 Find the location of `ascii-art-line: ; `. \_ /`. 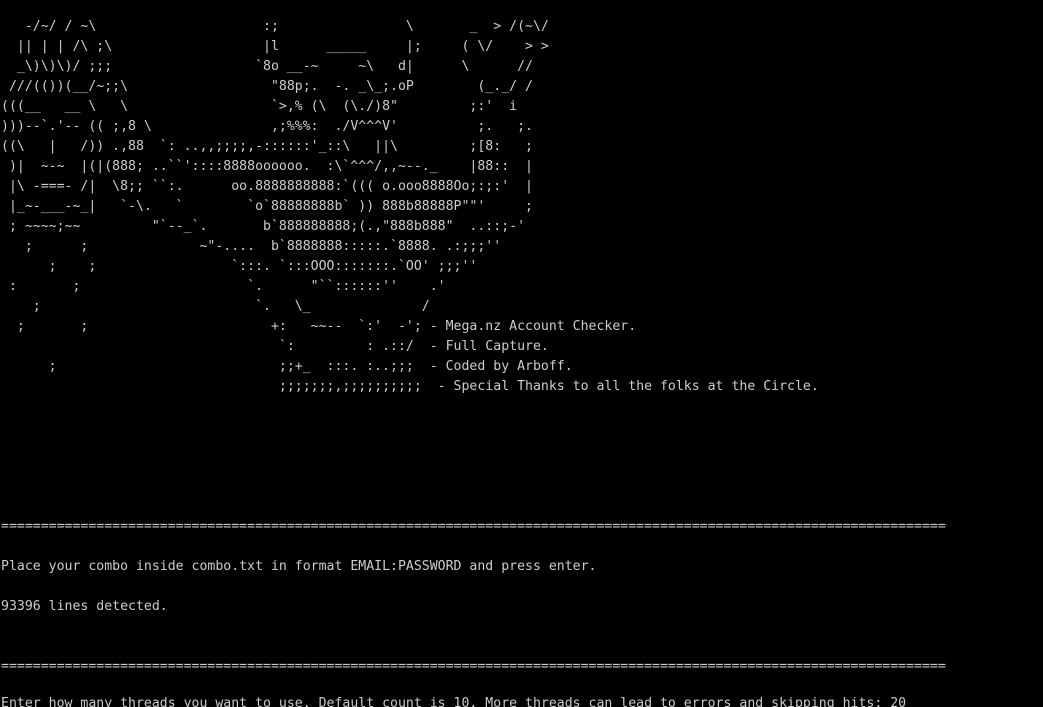

ascii-art-line: ; `. \_ / is located at coordinates (215, 306).